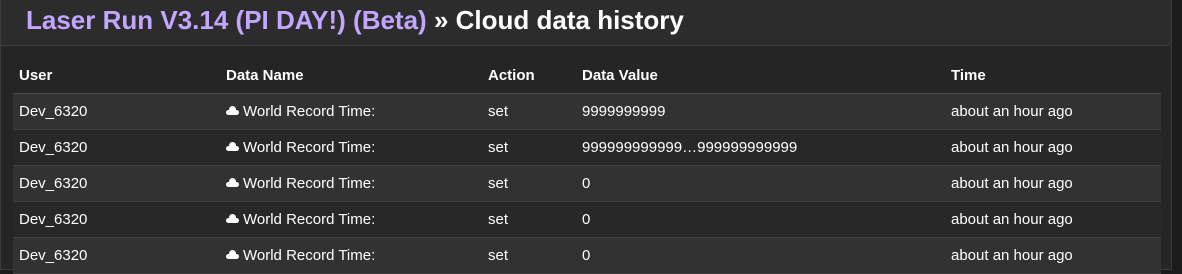  What do you see at coordinates (116, 76) in the screenshot?
I see `column-header-user: User` at bounding box center [116, 76].